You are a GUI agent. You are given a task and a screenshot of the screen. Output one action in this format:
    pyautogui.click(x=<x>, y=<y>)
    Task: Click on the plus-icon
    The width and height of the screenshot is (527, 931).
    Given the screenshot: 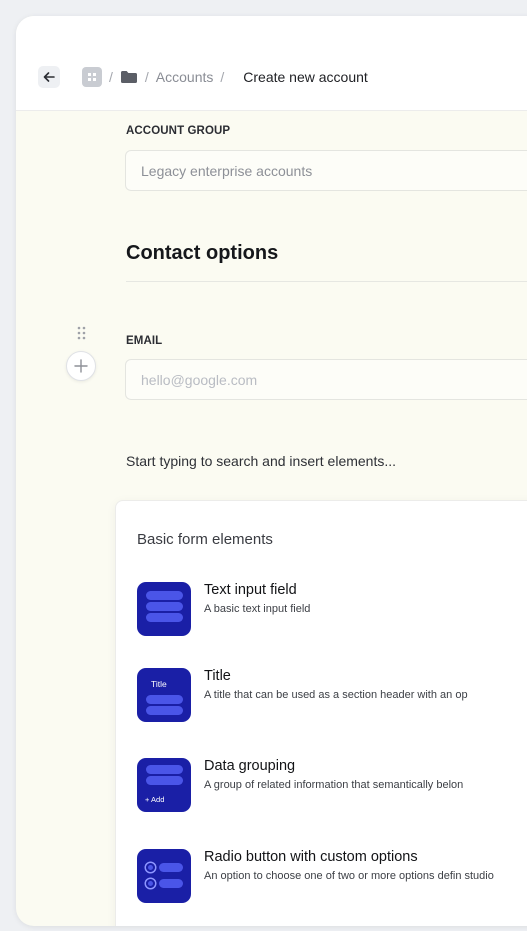 What is the action you would take?
    pyautogui.click(x=81, y=366)
    